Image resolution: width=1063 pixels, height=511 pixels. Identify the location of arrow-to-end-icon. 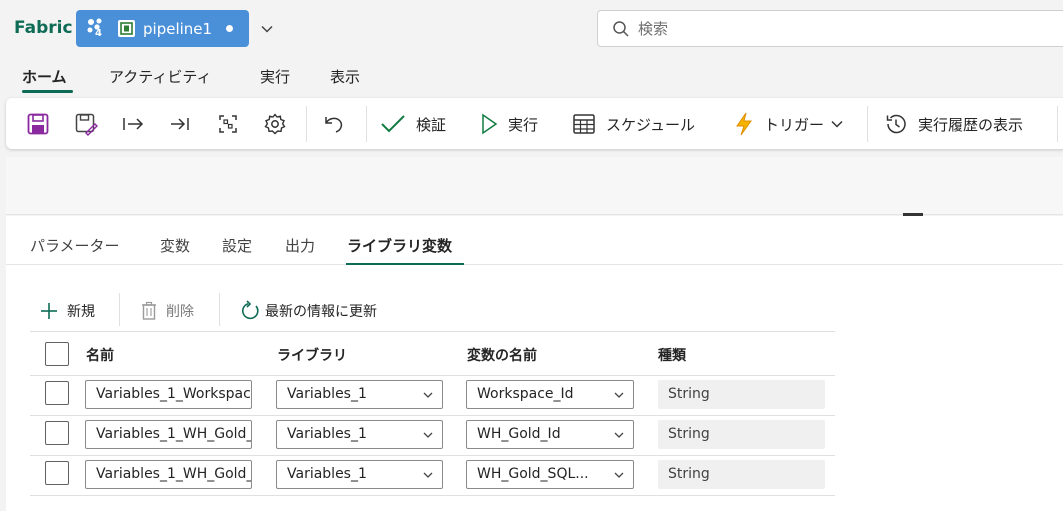
(180, 124).